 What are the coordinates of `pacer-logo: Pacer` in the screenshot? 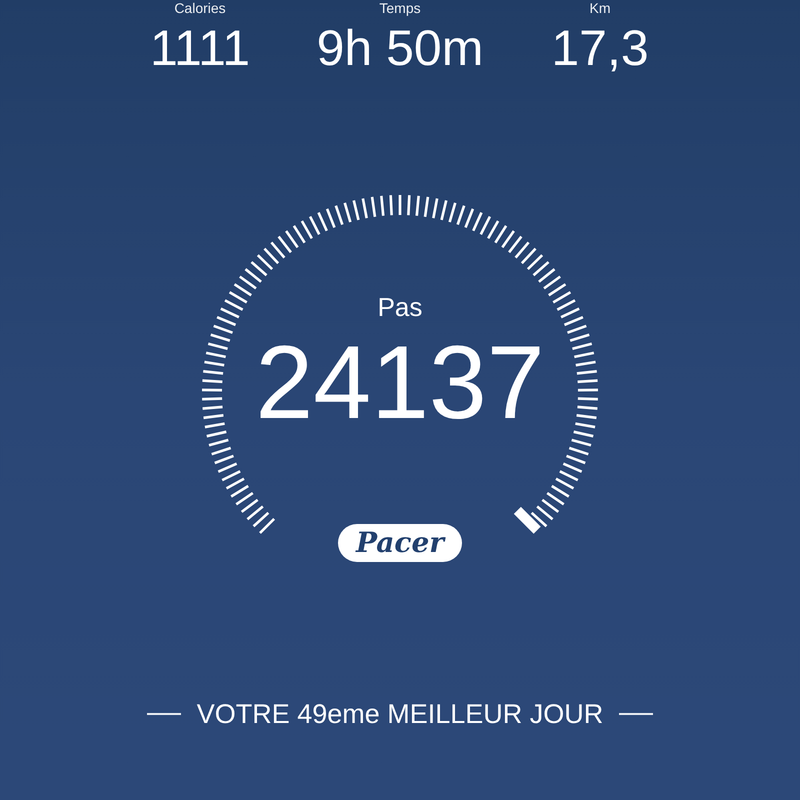 It's located at (400, 543).